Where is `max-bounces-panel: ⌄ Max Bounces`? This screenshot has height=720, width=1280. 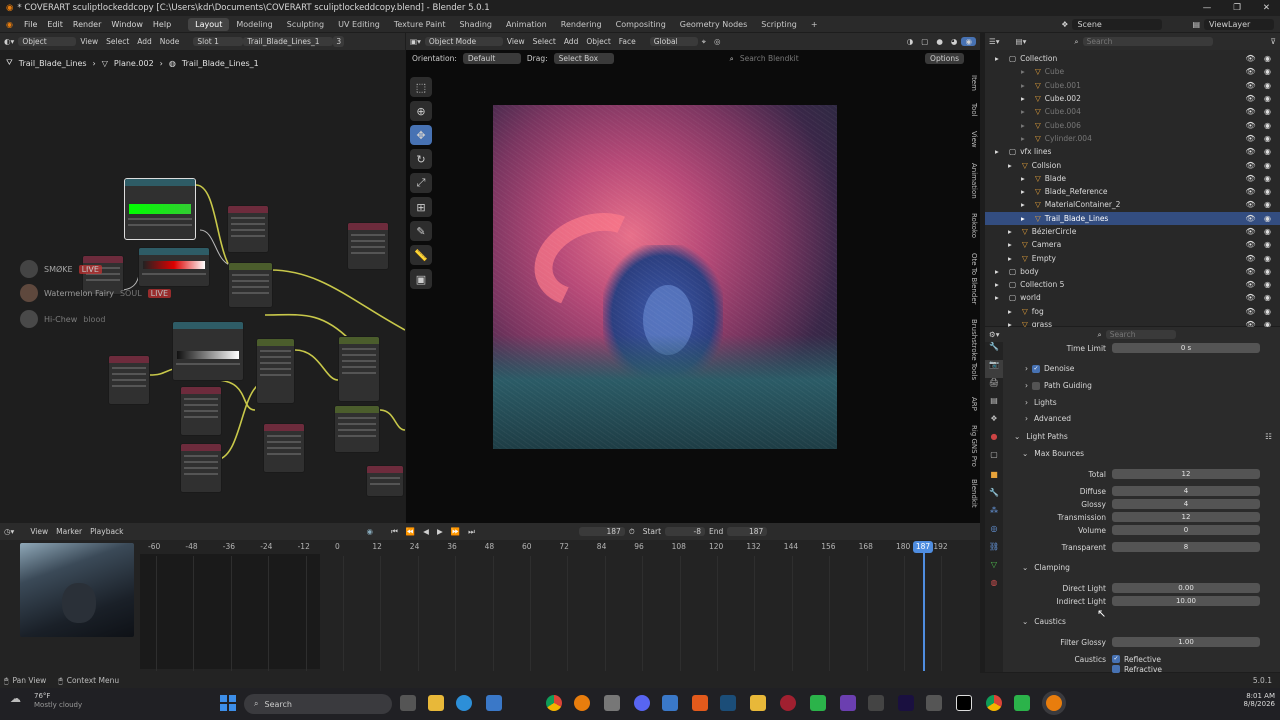 max-bounces-panel: ⌄ Max Bounces is located at coordinates (1053, 453).